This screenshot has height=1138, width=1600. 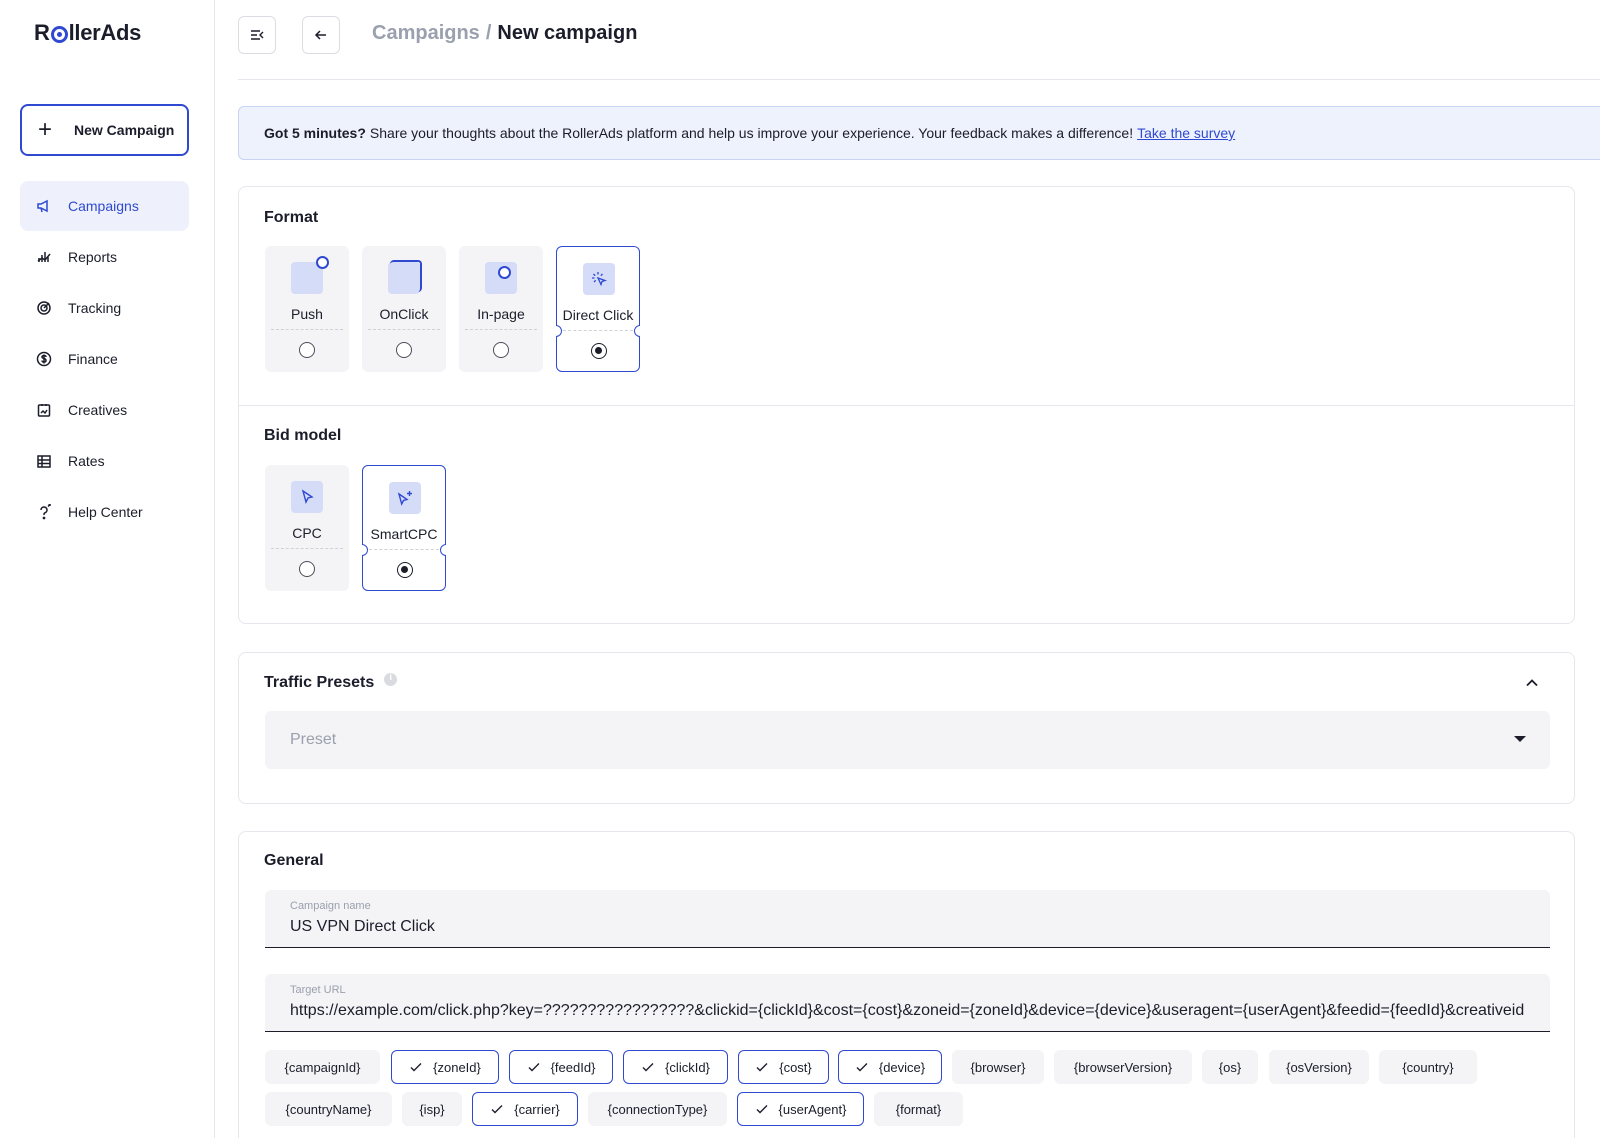 What do you see at coordinates (87, 33) in the screenshot?
I see `rollerads-logo: RllerAds` at bounding box center [87, 33].